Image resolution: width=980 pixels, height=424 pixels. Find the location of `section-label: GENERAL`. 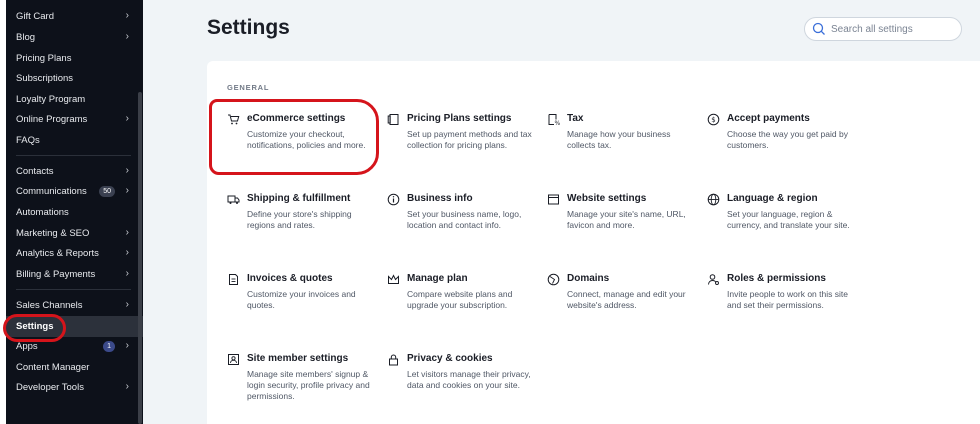

section-label: GENERAL is located at coordinates (248, 87).